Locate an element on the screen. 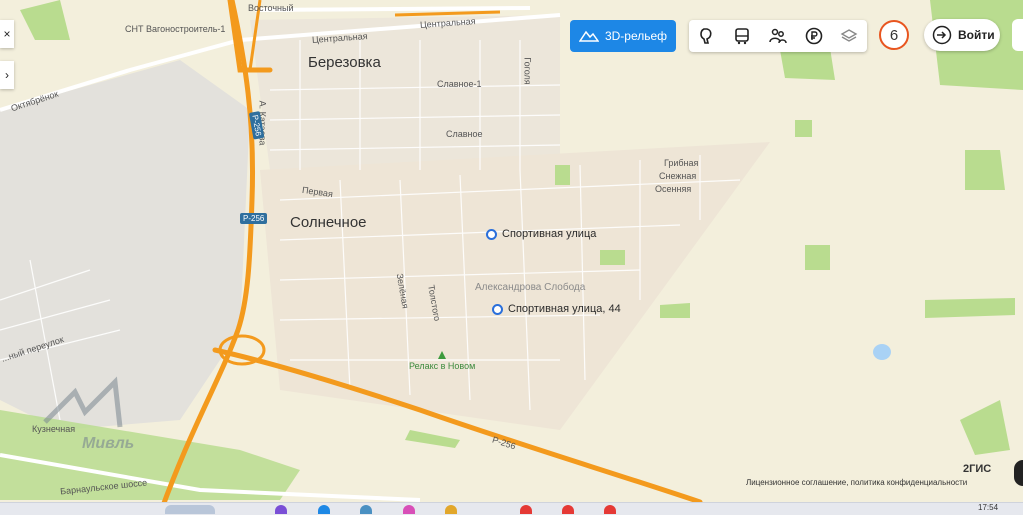 This screenshot has width=1023, height=515. taskbar-clock: 17:54 is located at coordinates (988, 507).